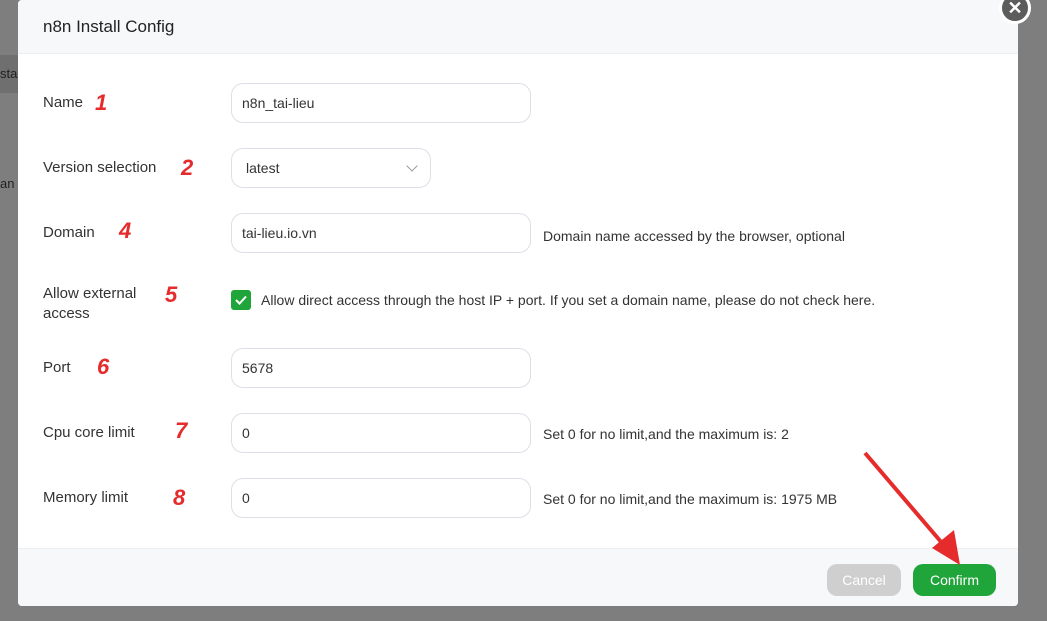  Describe the element at coordinates (412, 166) in the screenshot. I see `chevron-down-icon` at that location.